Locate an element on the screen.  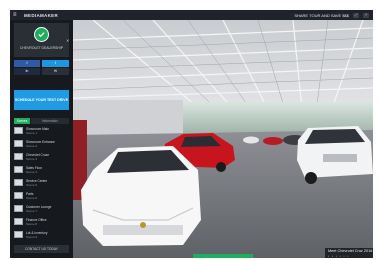
list-item: Sales Floor Scene 4 is located at coordinates (41, 170).